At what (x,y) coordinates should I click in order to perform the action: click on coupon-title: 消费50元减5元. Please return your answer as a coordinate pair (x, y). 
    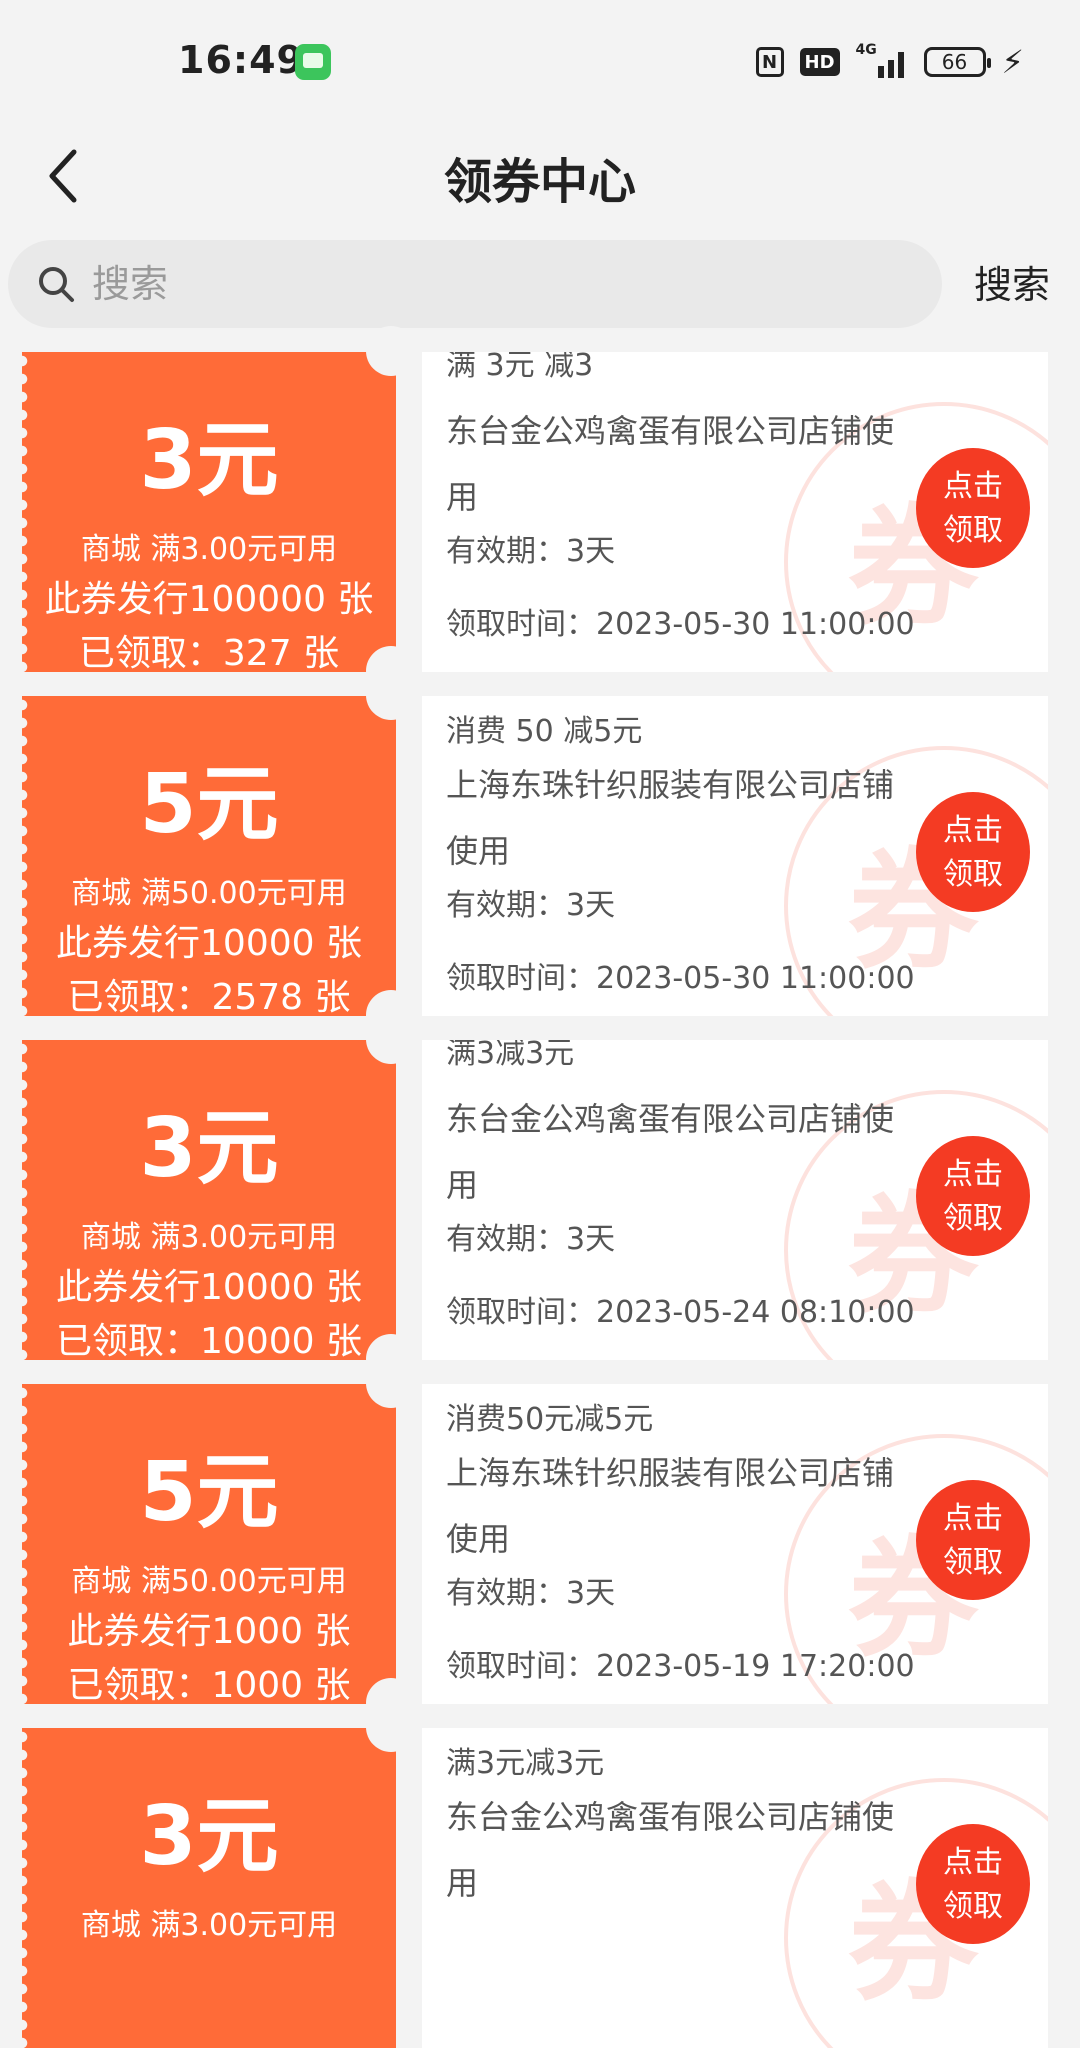
    Looking at the image, I should click on (550, 1419).